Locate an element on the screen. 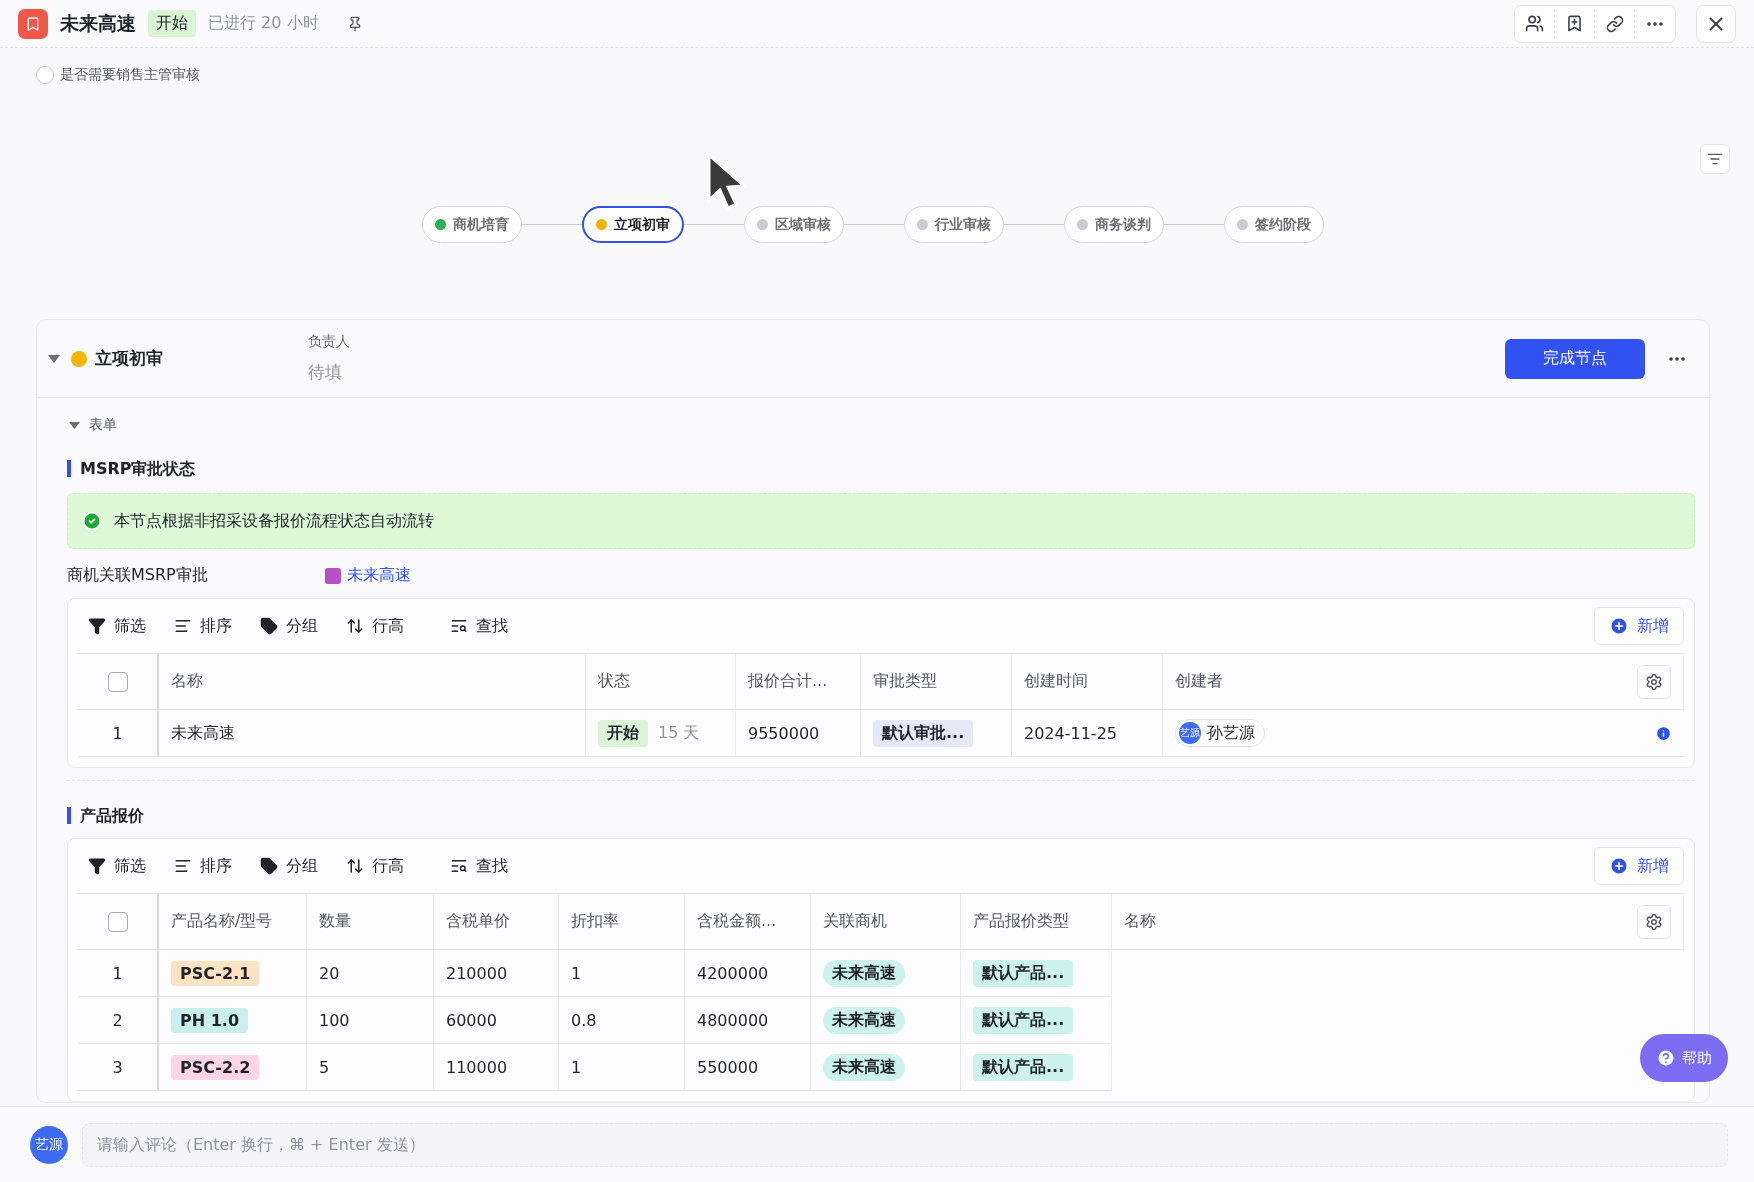 This screenshot has width=1754, height=1182. bookmark-icon is located at coordinates (33, 23).